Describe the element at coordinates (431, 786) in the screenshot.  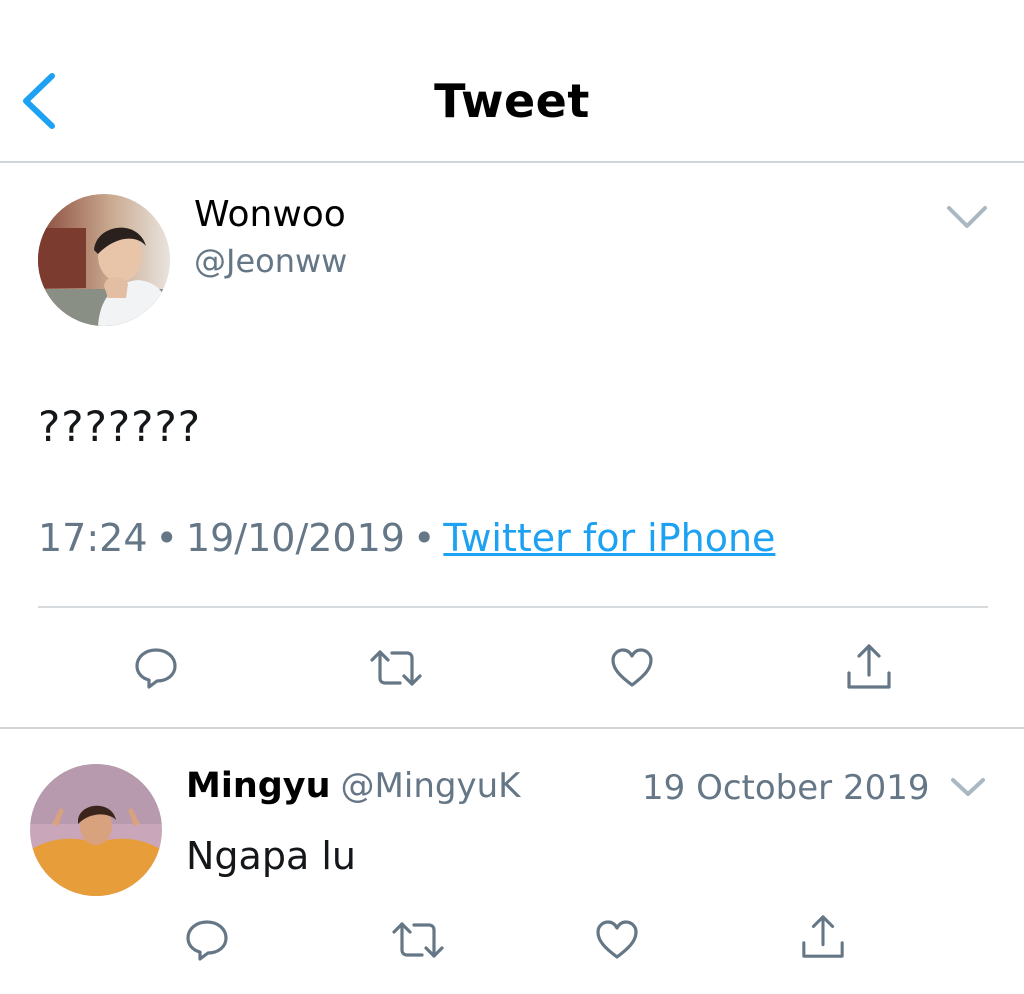
I see `reply-author-handle: @MingyuK` at that location.